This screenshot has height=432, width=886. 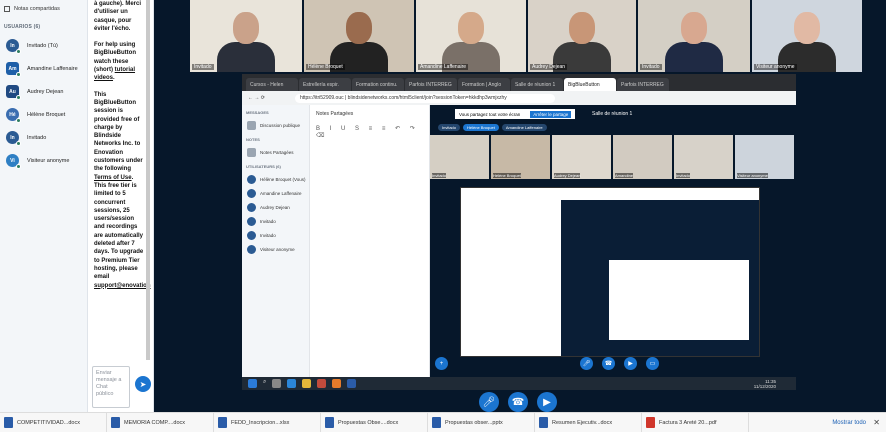 I want to click on video-tile: Visiteur anonyme, so click(x=807, y=36).